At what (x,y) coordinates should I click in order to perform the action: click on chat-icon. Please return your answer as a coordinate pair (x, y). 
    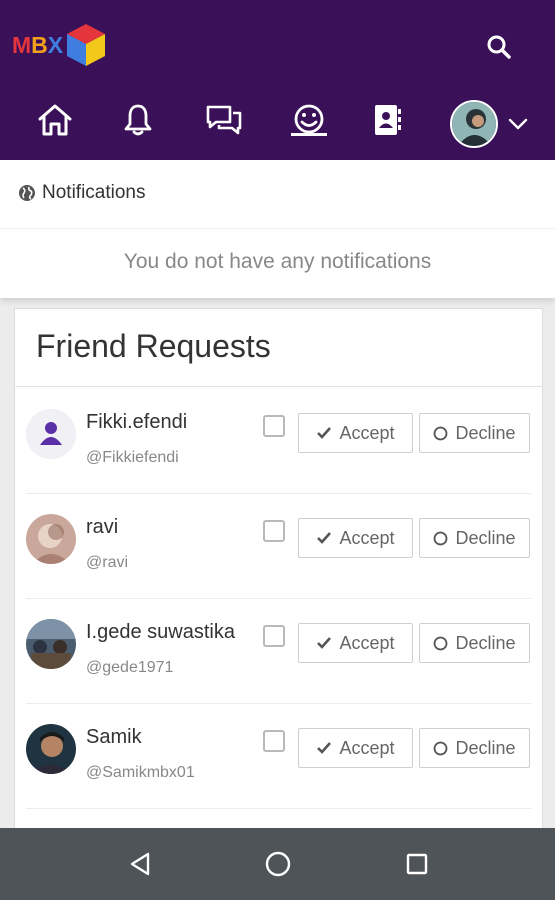
    Looking at the image, I should click on (224, 120).